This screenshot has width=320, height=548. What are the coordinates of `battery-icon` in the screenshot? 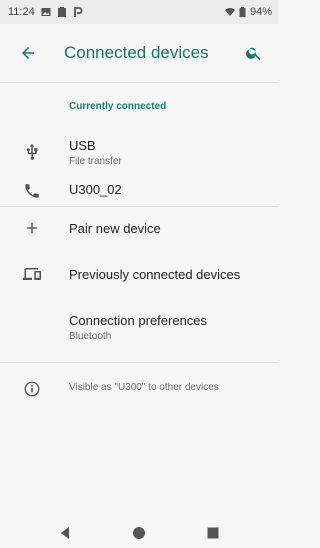 It's located at (242, 12).